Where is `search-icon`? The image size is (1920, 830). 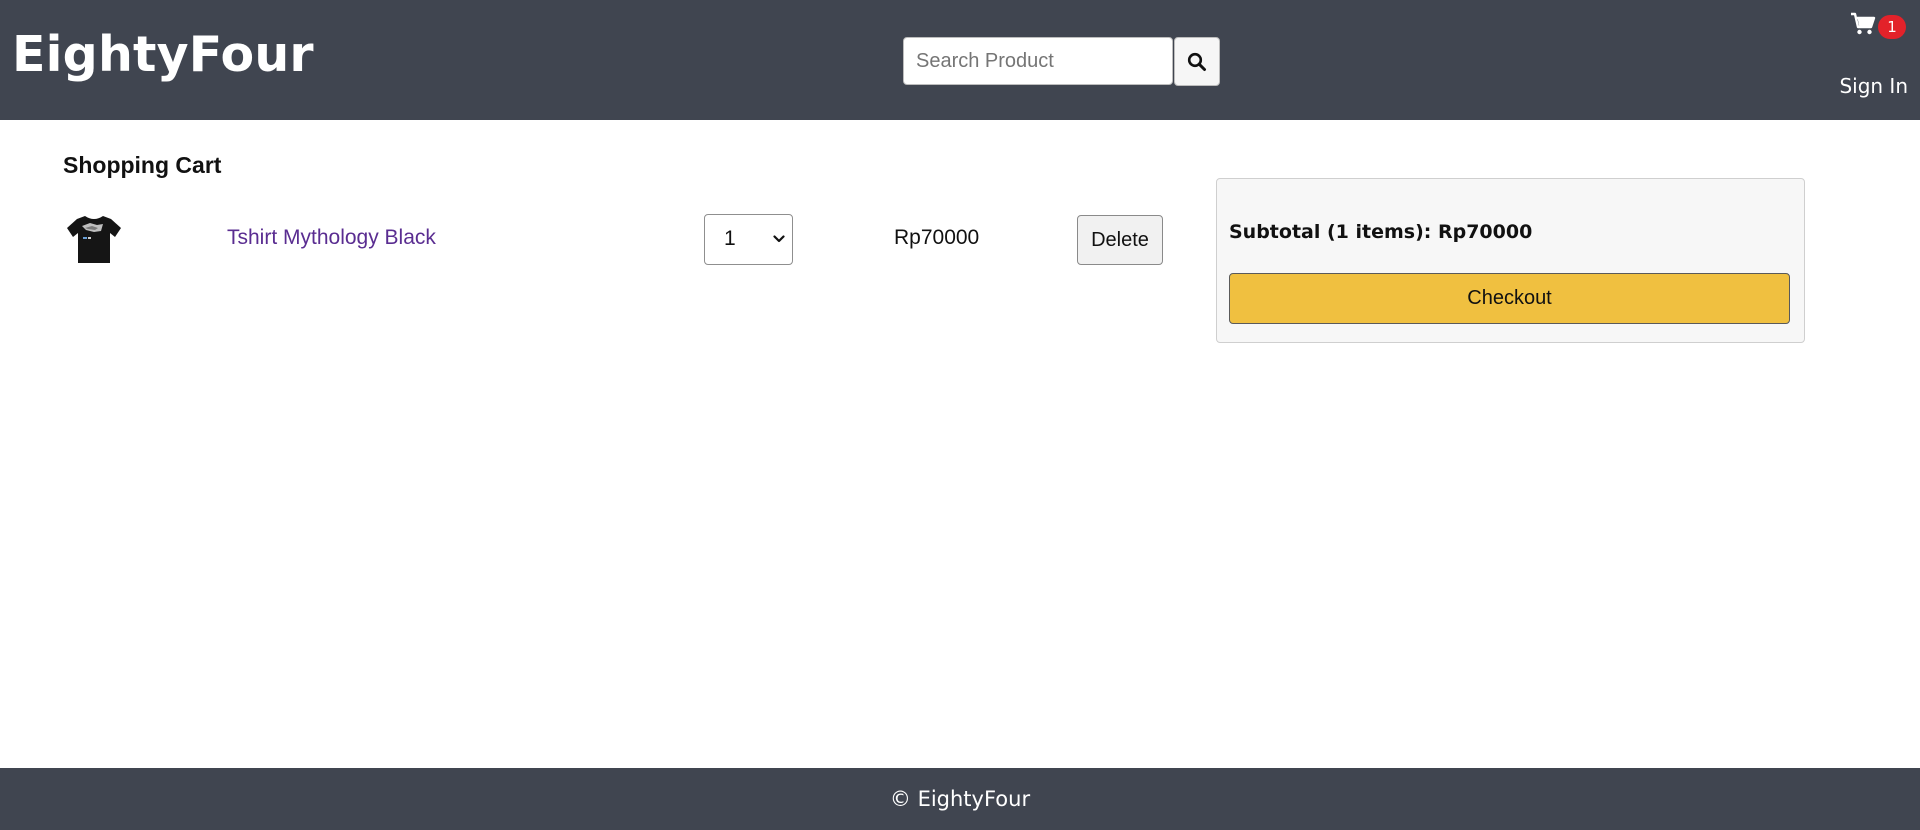
search-icon is located at coordinates (1196, 61).